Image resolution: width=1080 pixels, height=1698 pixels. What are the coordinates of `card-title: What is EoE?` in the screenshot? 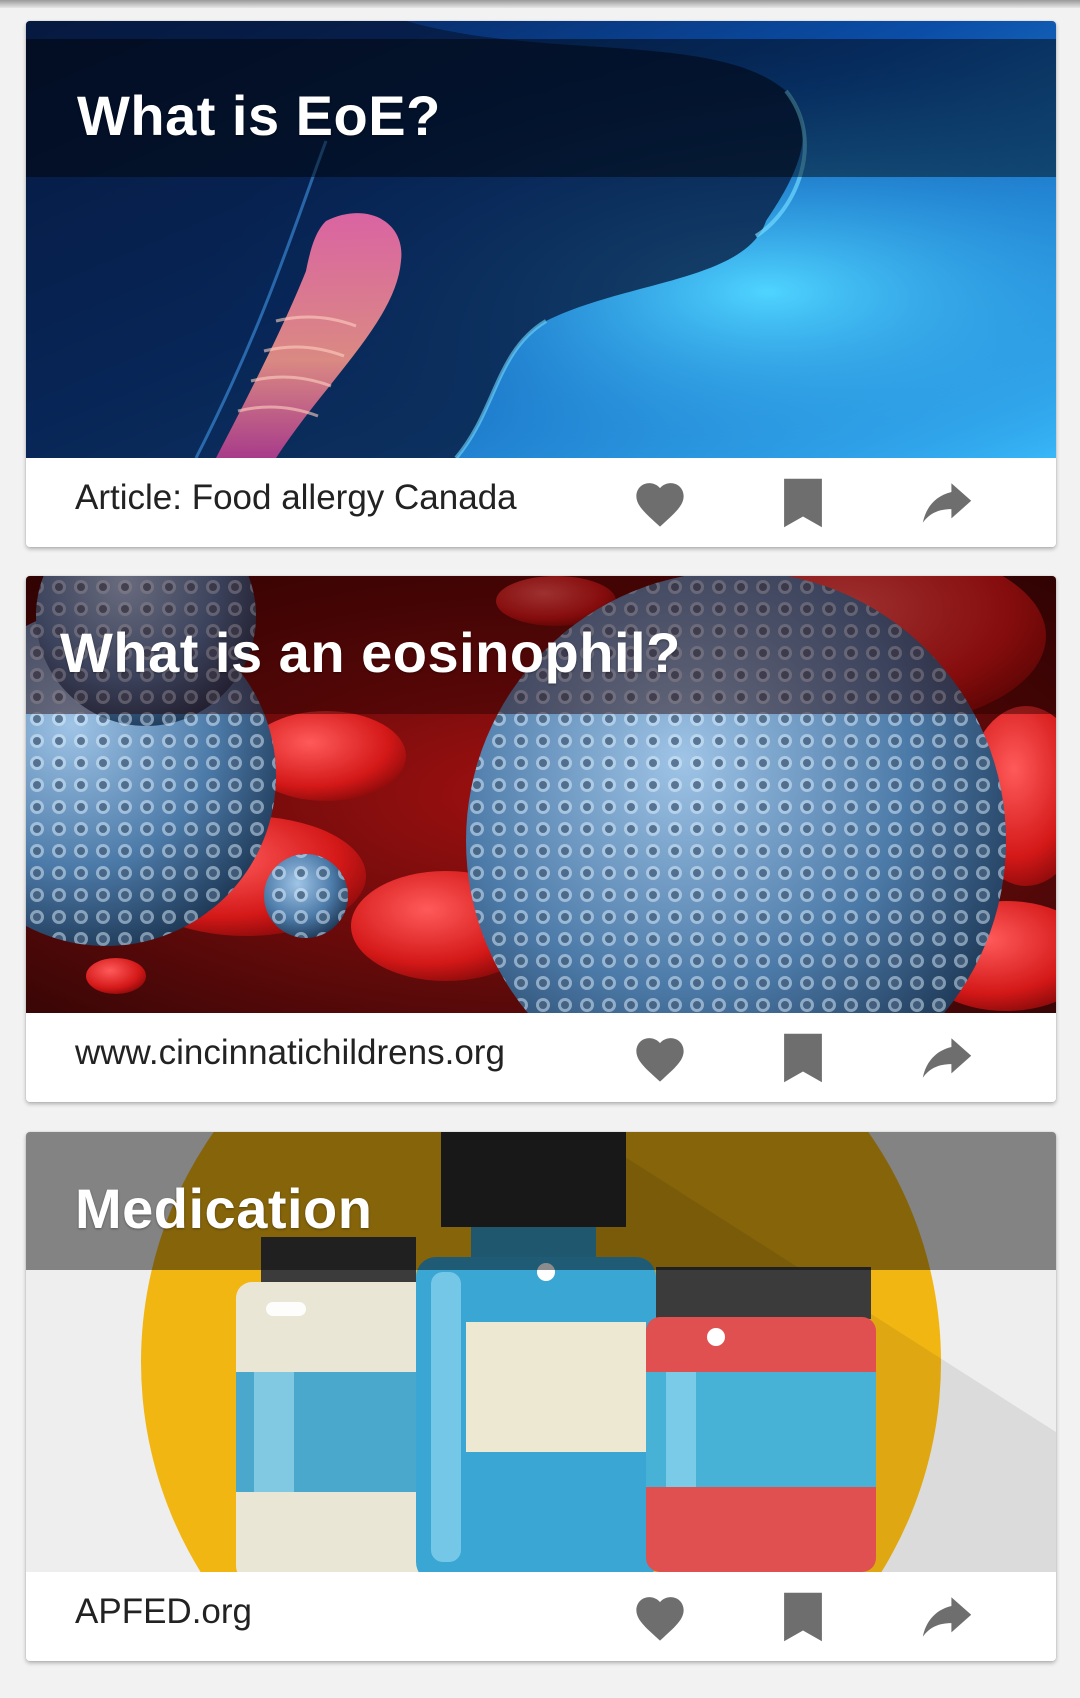 It's located at (259, 115).